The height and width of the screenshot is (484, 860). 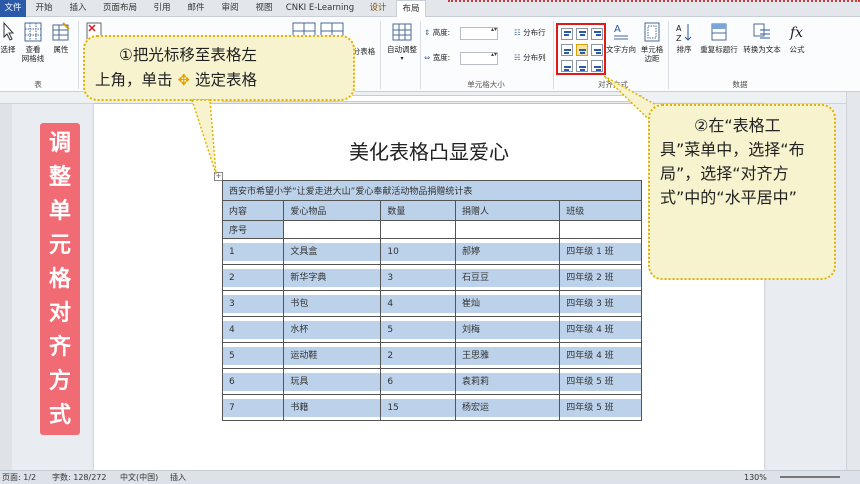 I want to click on insert-mode: 插入, so click(x=178, y=477).